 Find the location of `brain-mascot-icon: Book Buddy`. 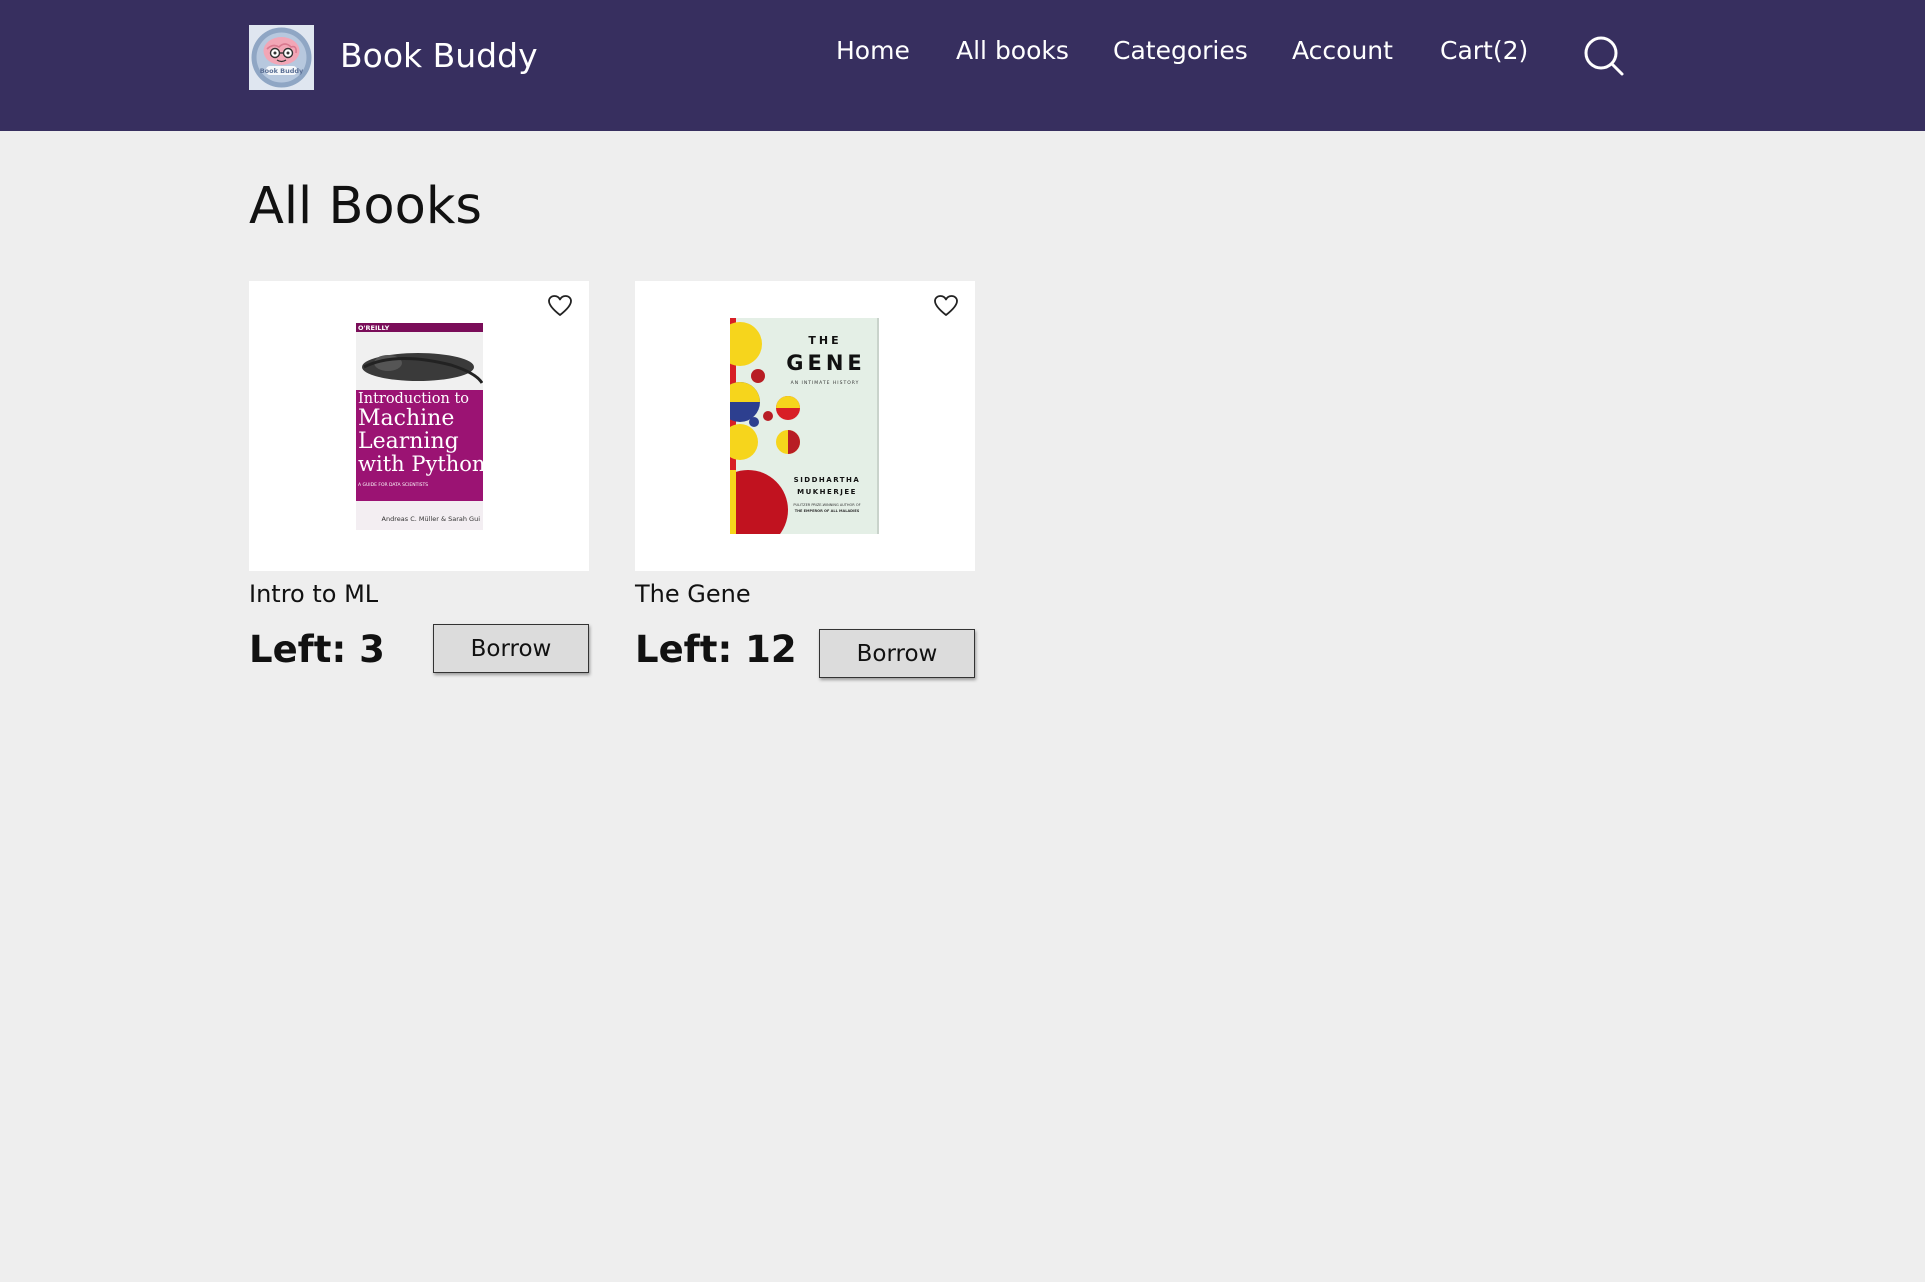

brain-mascot-icon: Book Buddy is located at coordinates (281, 57).